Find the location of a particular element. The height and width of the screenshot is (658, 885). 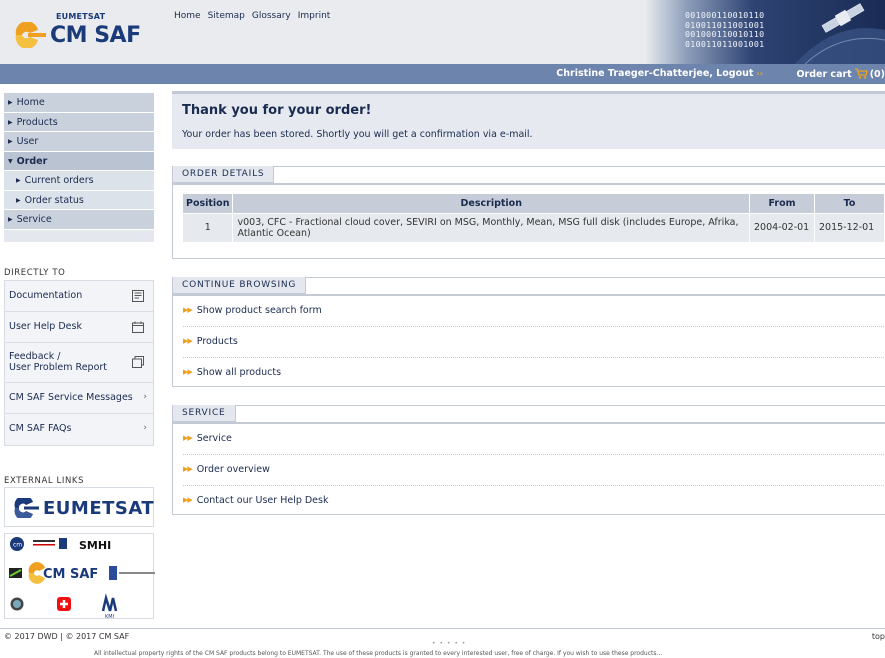

link-label: Service is located at coordinates (214, 438).